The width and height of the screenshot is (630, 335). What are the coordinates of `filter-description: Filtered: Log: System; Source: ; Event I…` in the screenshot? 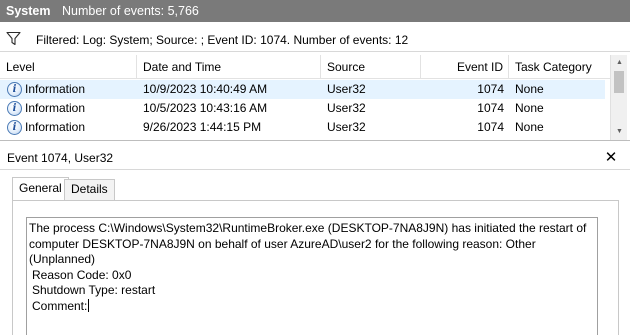 It's located at (222, 40).